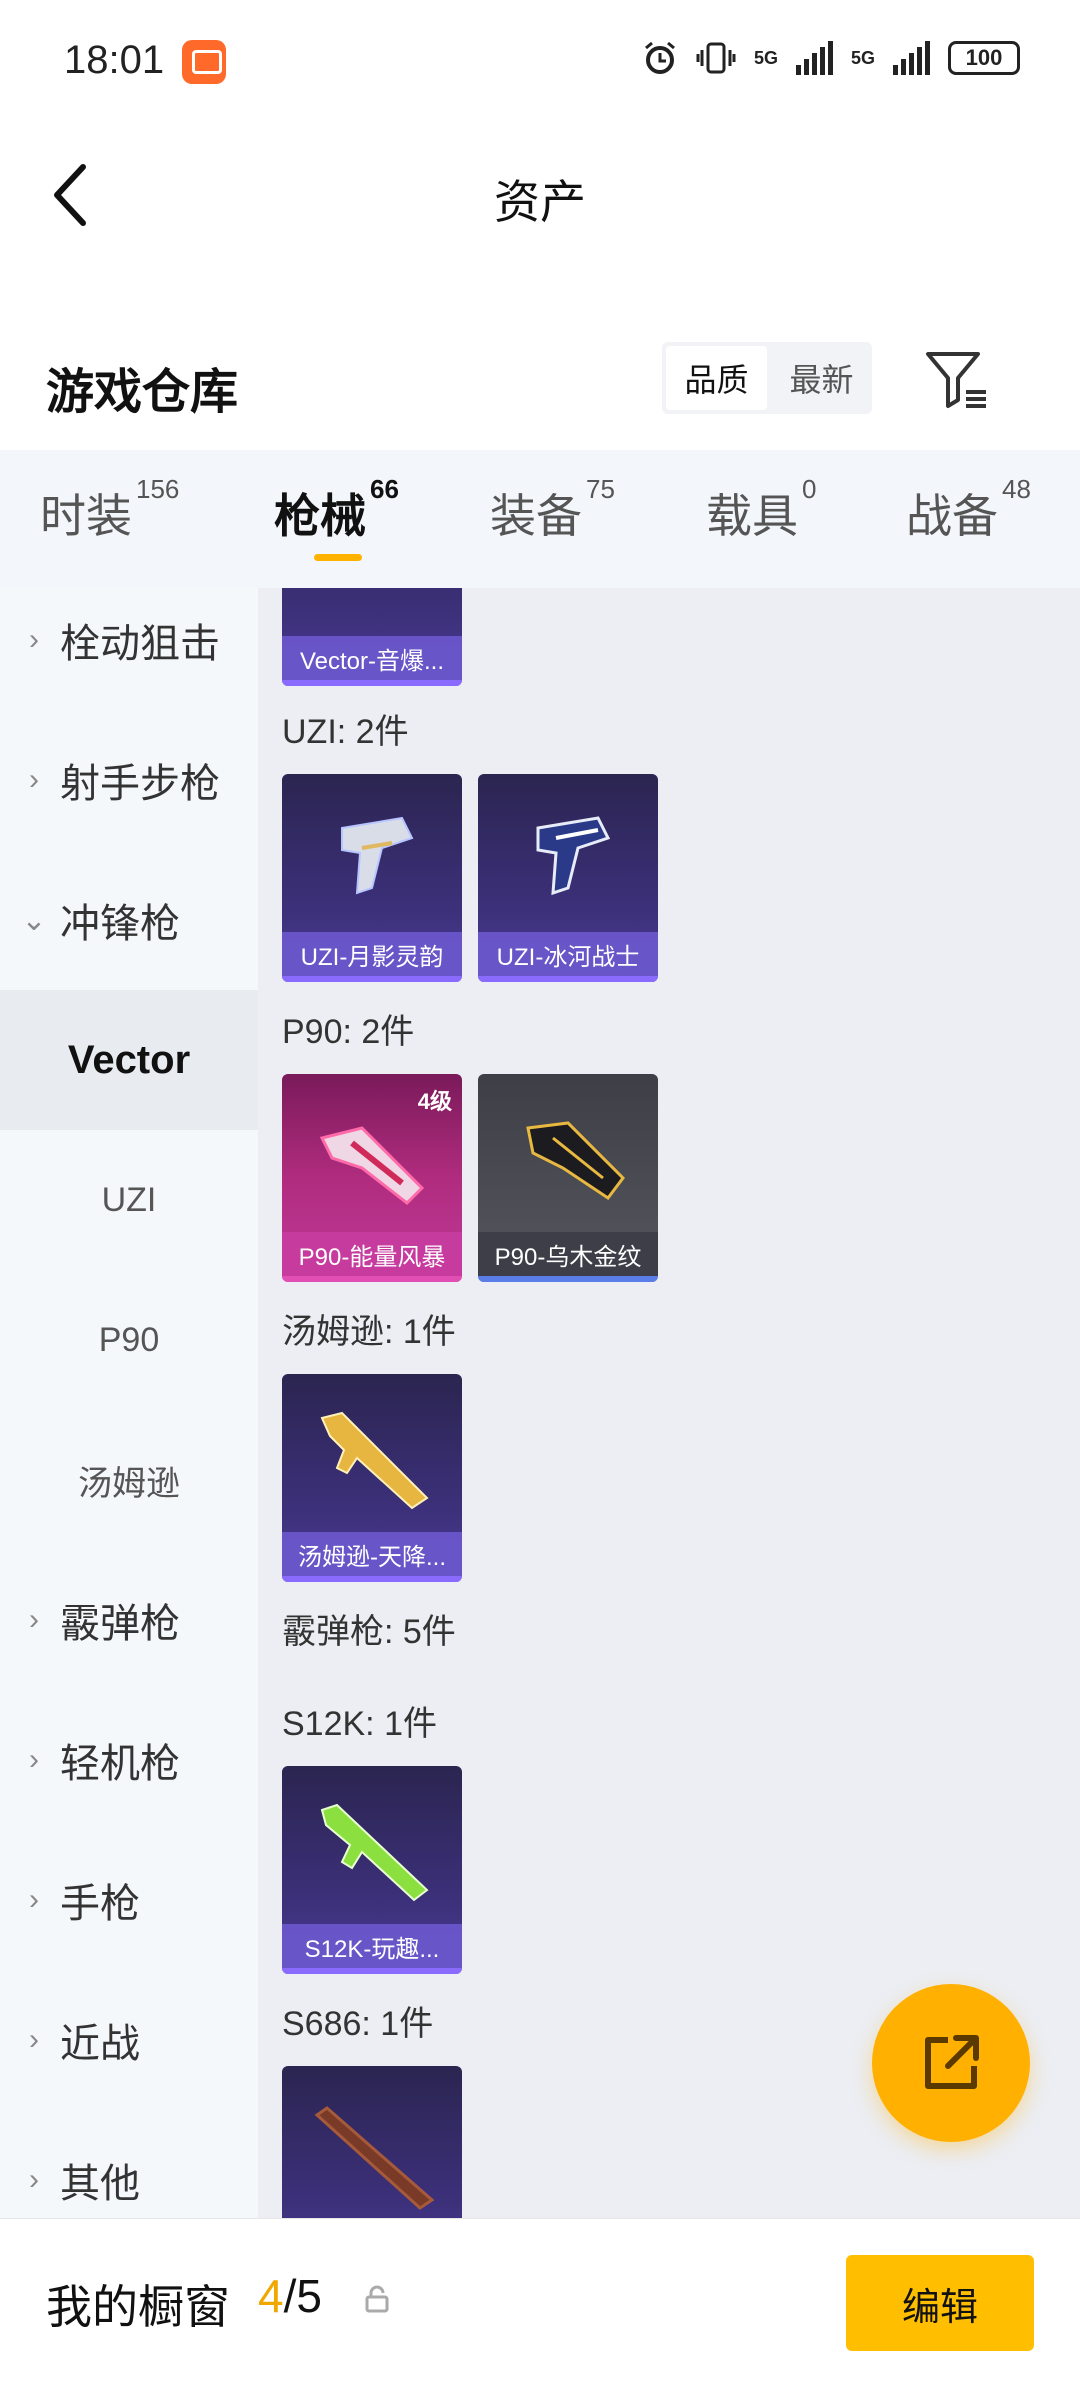 This screenshot has height=2382, width=1080. What do you see at coordinates (345, 732) in the screenshot?
I see `group-label-uzi: UZI: 2件` at bounding box center [345, 732].